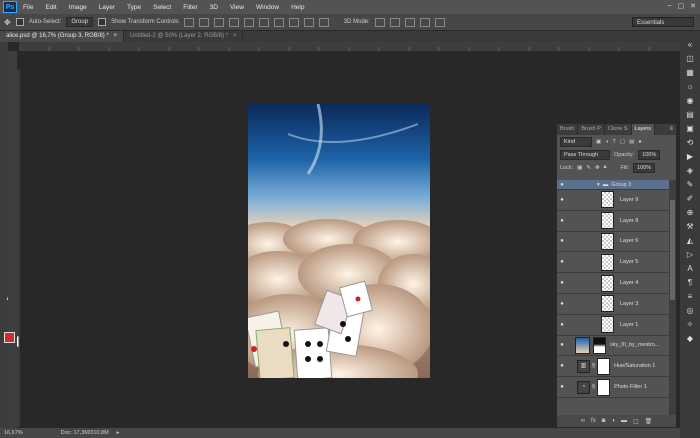 The width and height of the screenshot is (700, 438). I want to click on tab-brush-presets: Brush P, so click(591, 129).